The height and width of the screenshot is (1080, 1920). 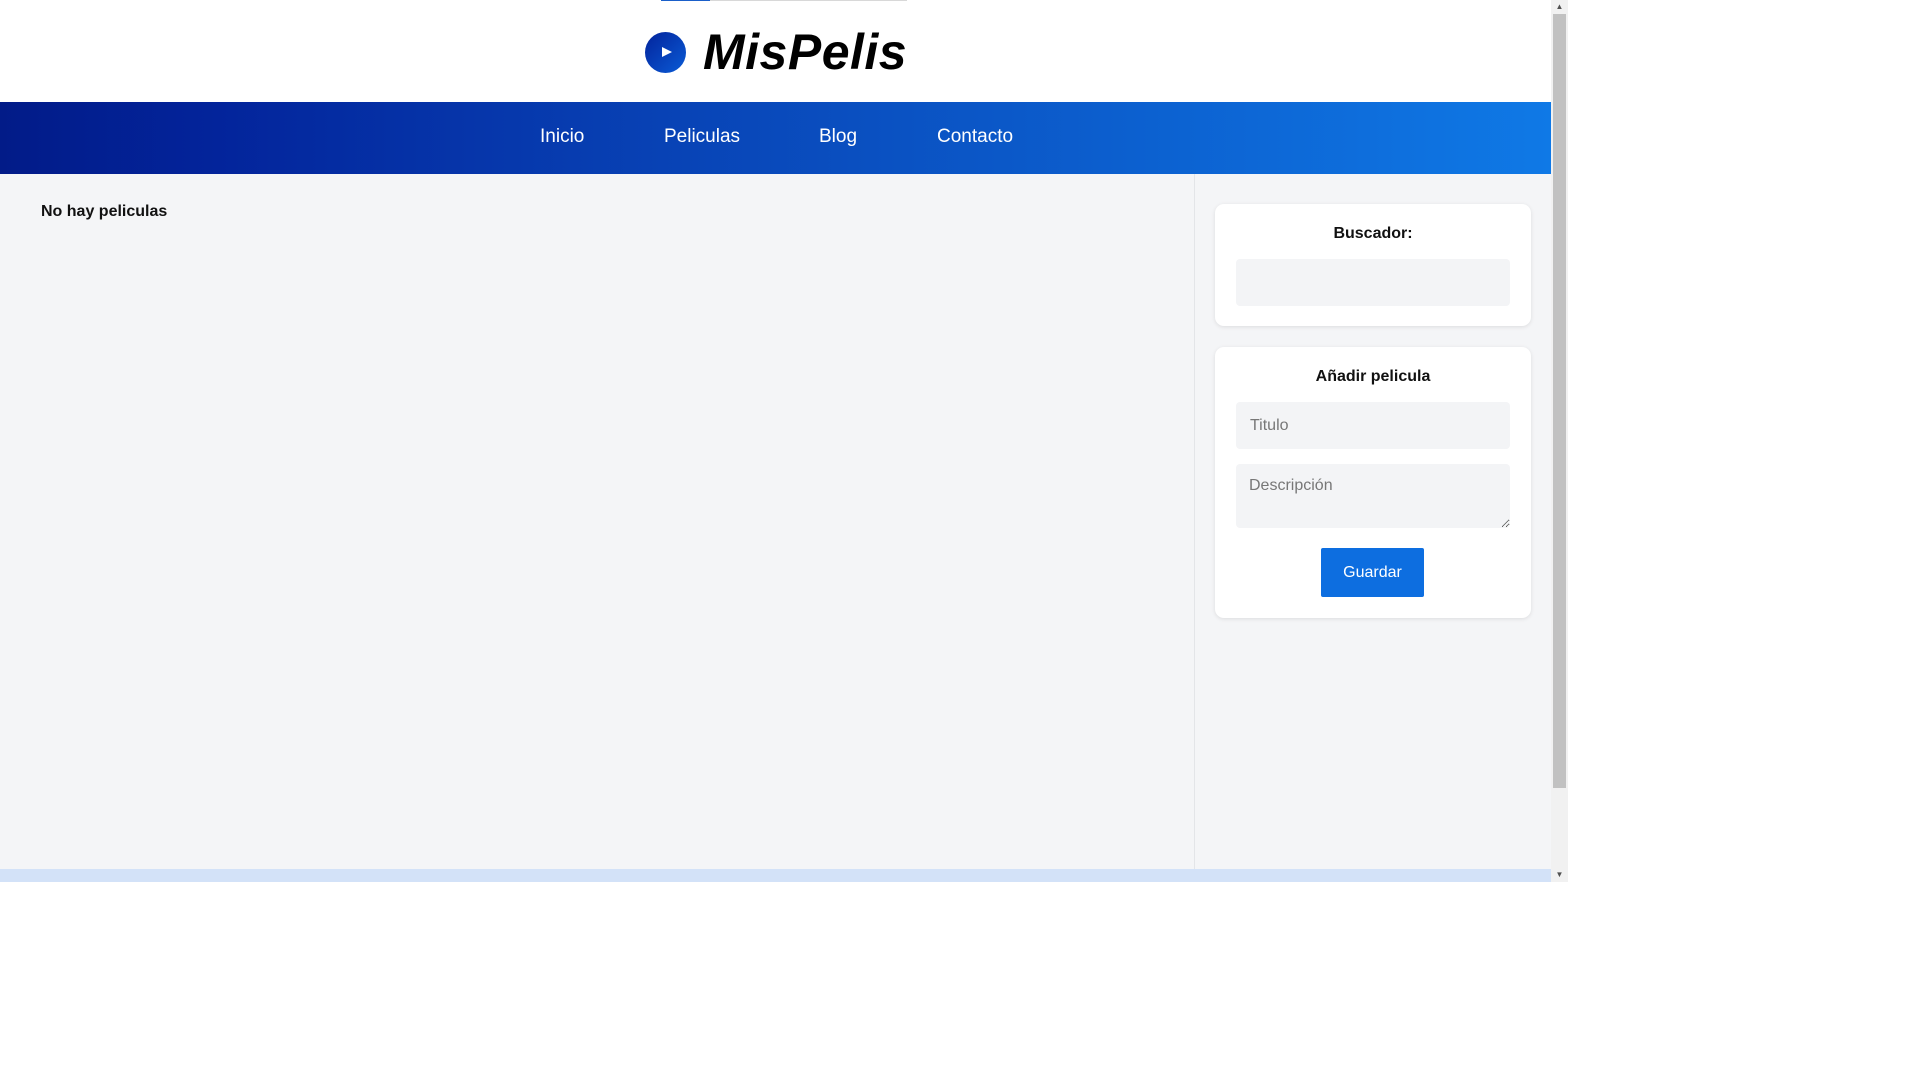 I want to click on site-header: MisPelis, so click(x=775, y=51).